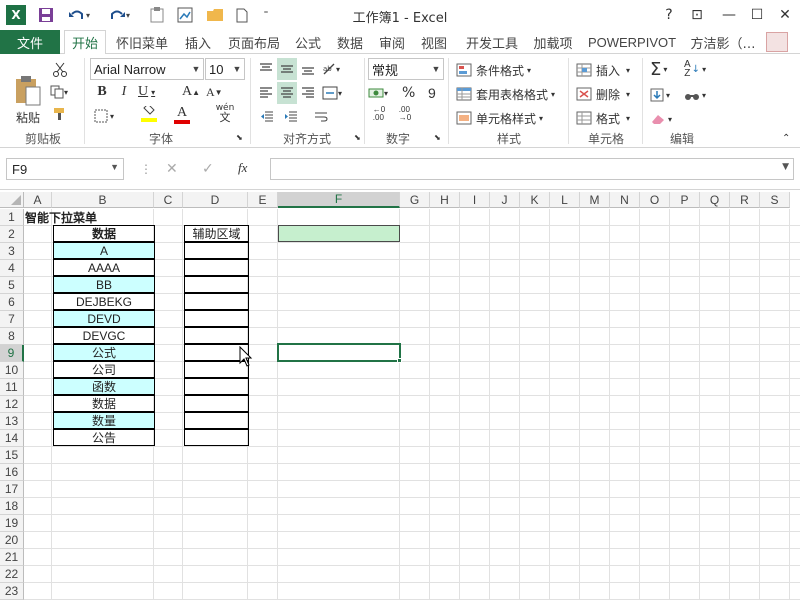 This screenshot has height=600, width=800. What do you see at coordinates (104, 386) in the screenshot?
I see `data-cell: 函数` at bounding box center [104, 386].